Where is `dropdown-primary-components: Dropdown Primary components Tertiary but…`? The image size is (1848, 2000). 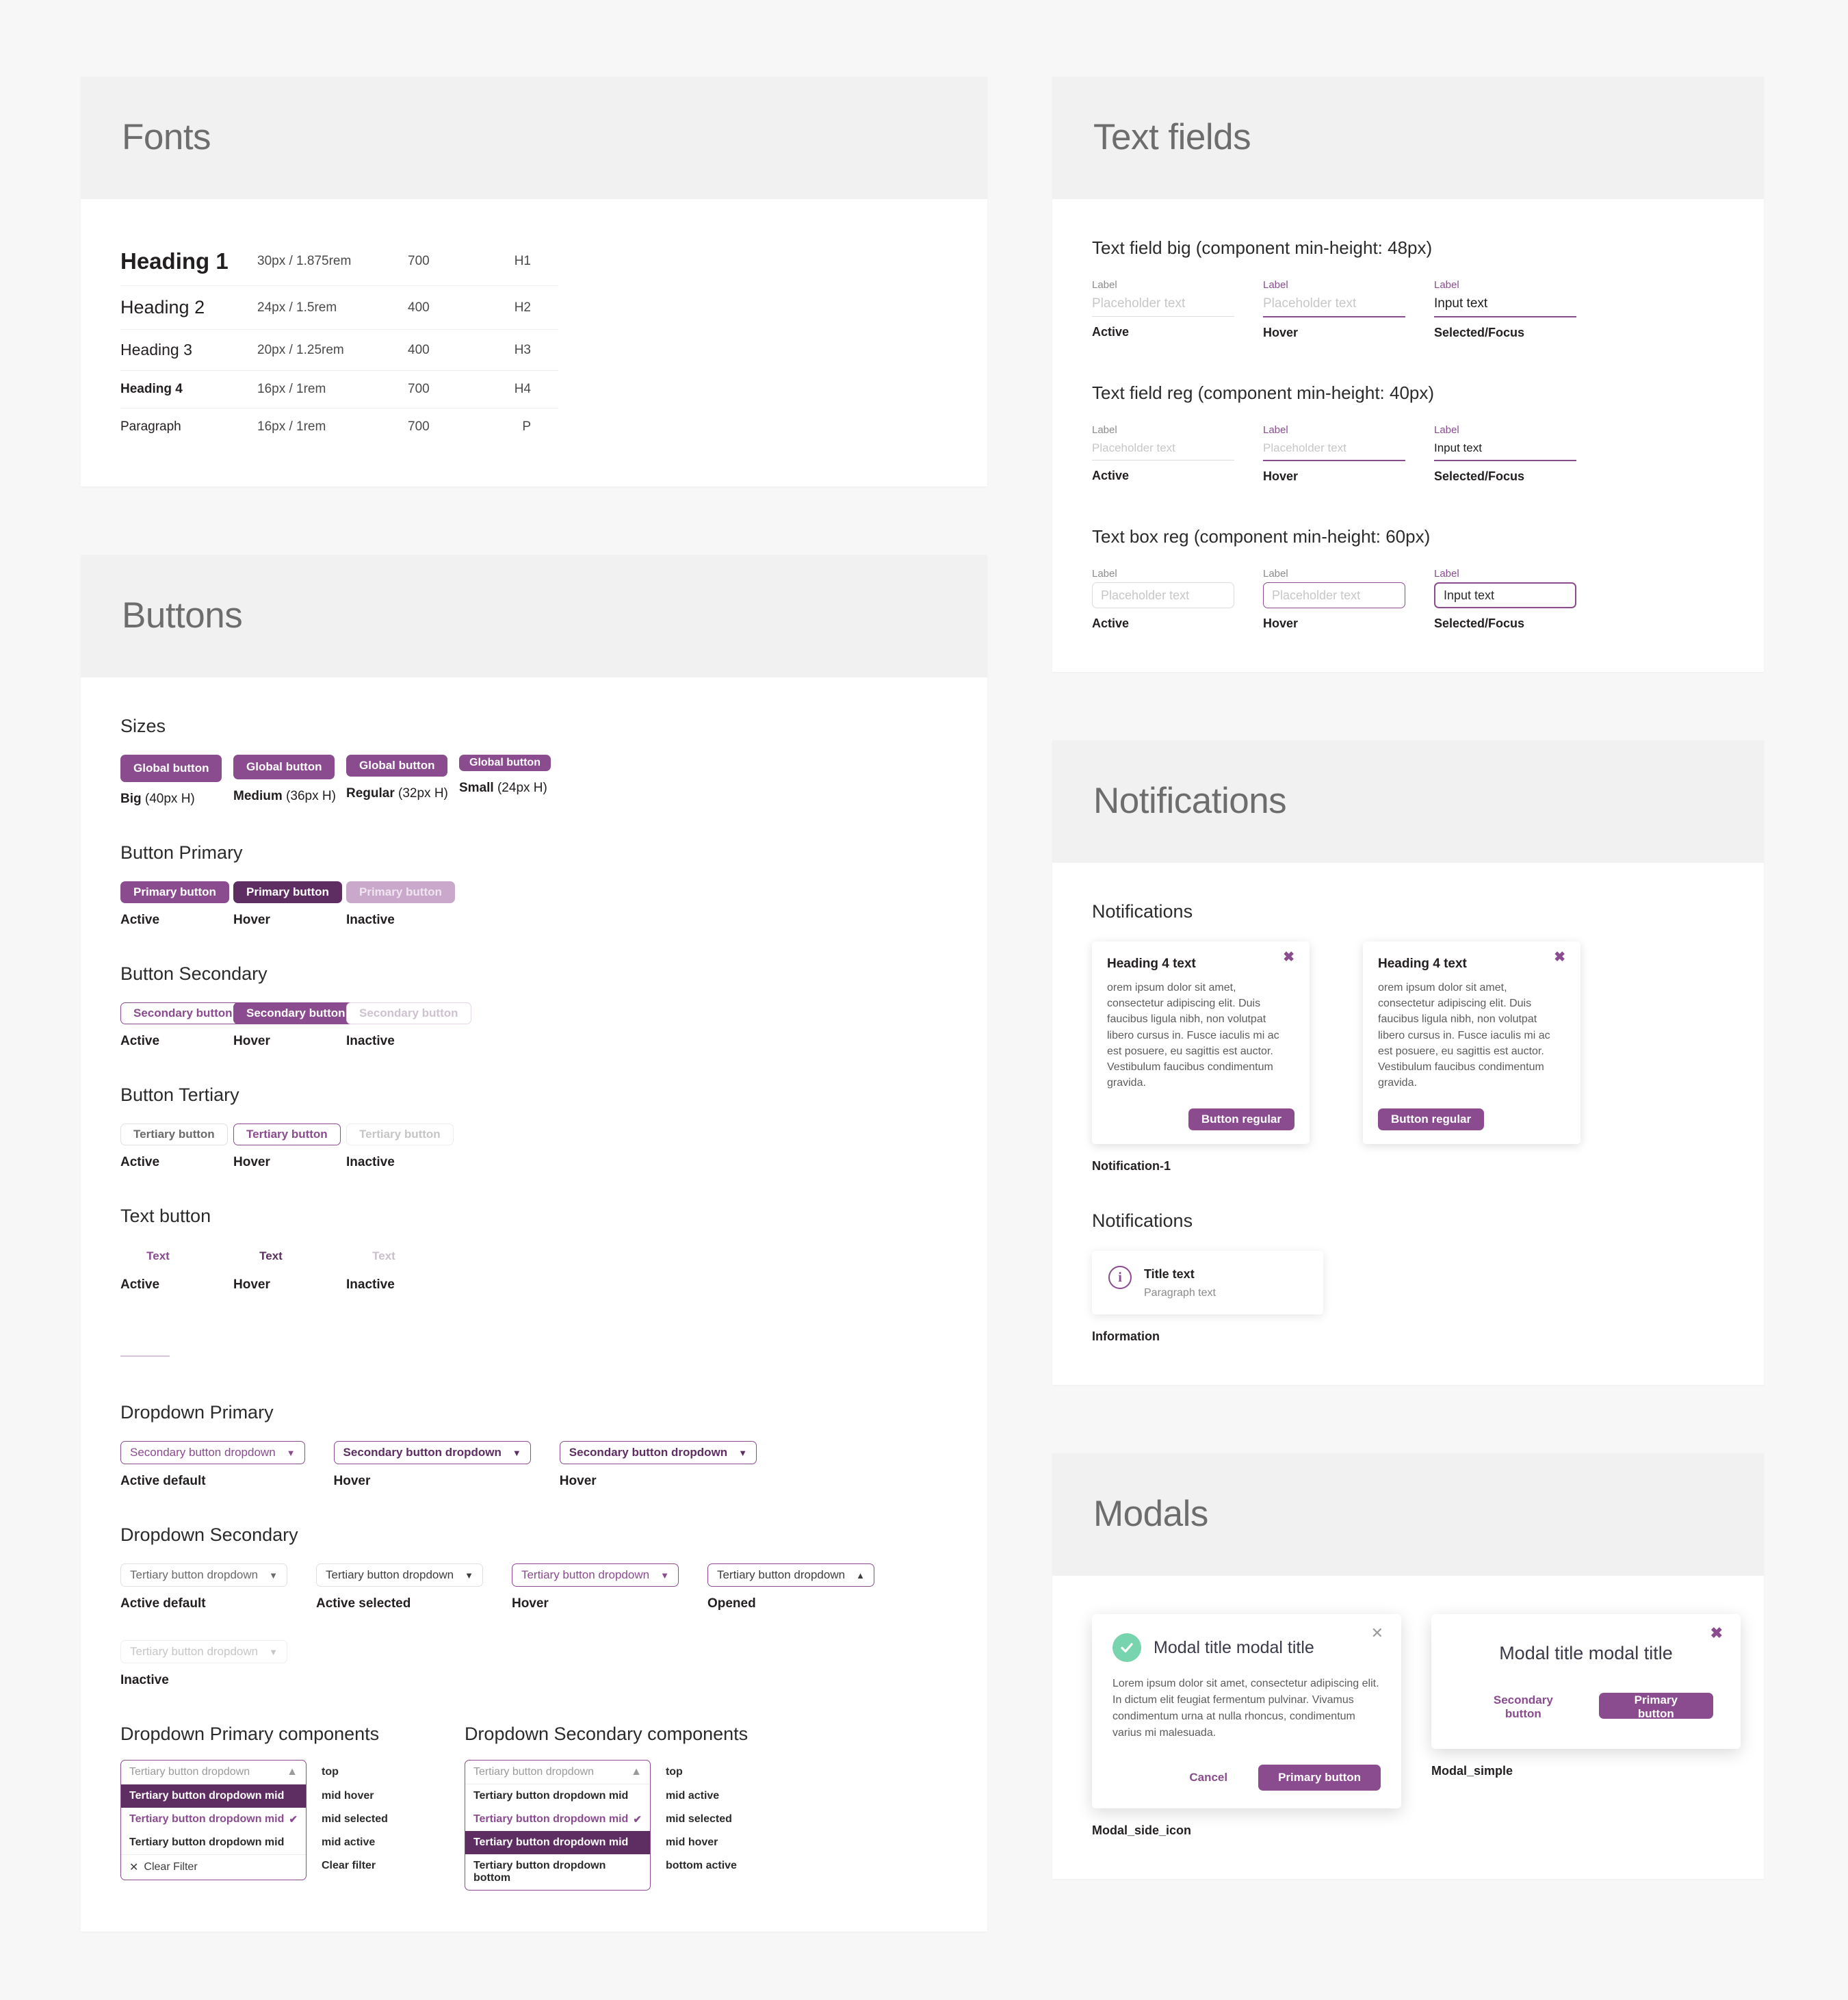 dropdown-primary-components: Dropdown Primary components Tertiary but… is located at coordinates (254, 1808).